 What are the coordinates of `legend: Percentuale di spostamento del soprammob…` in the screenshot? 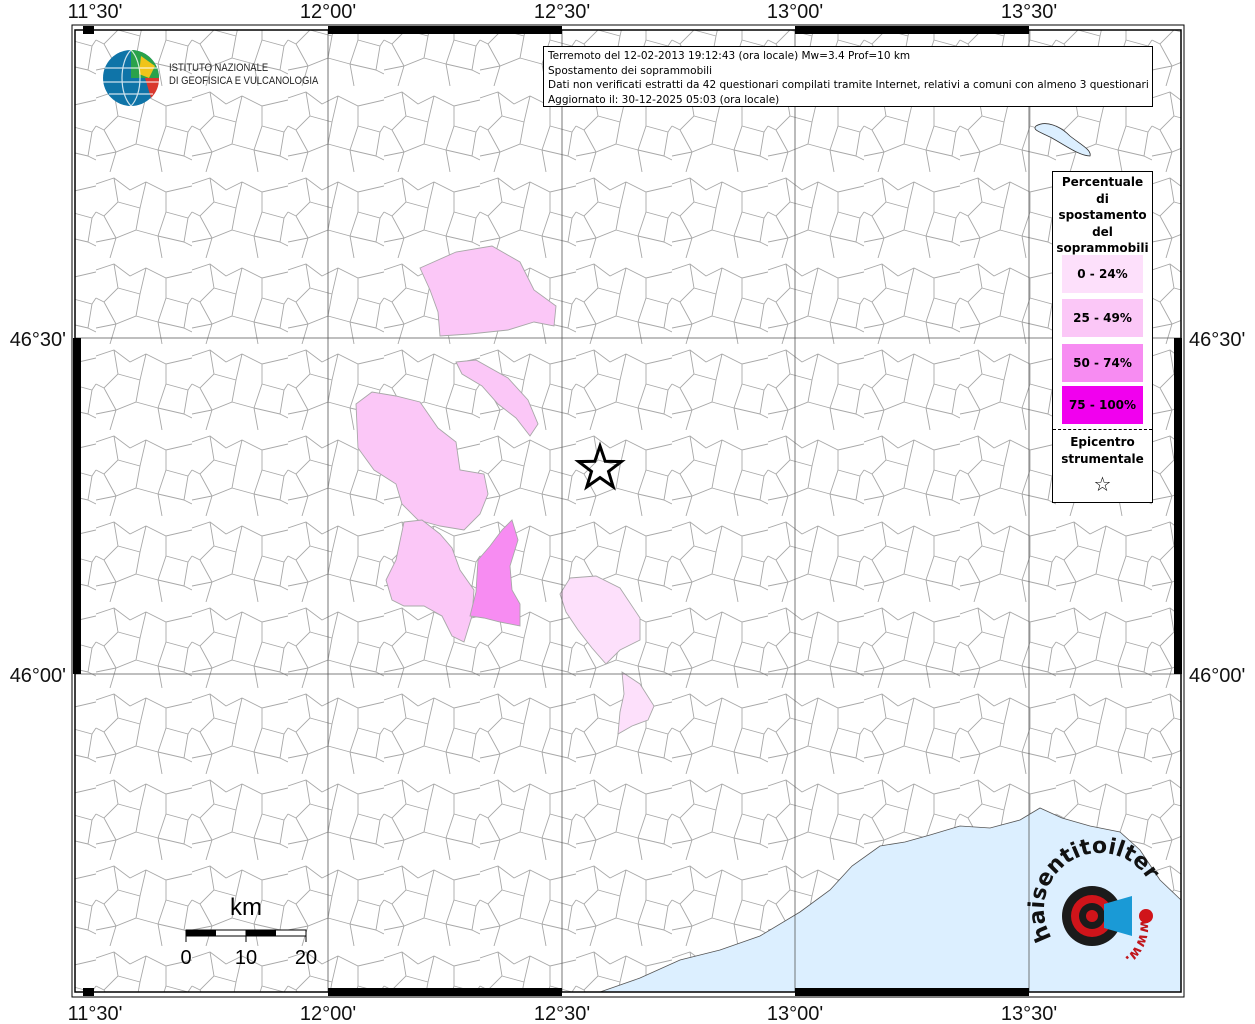 It's located at (1102, 337).